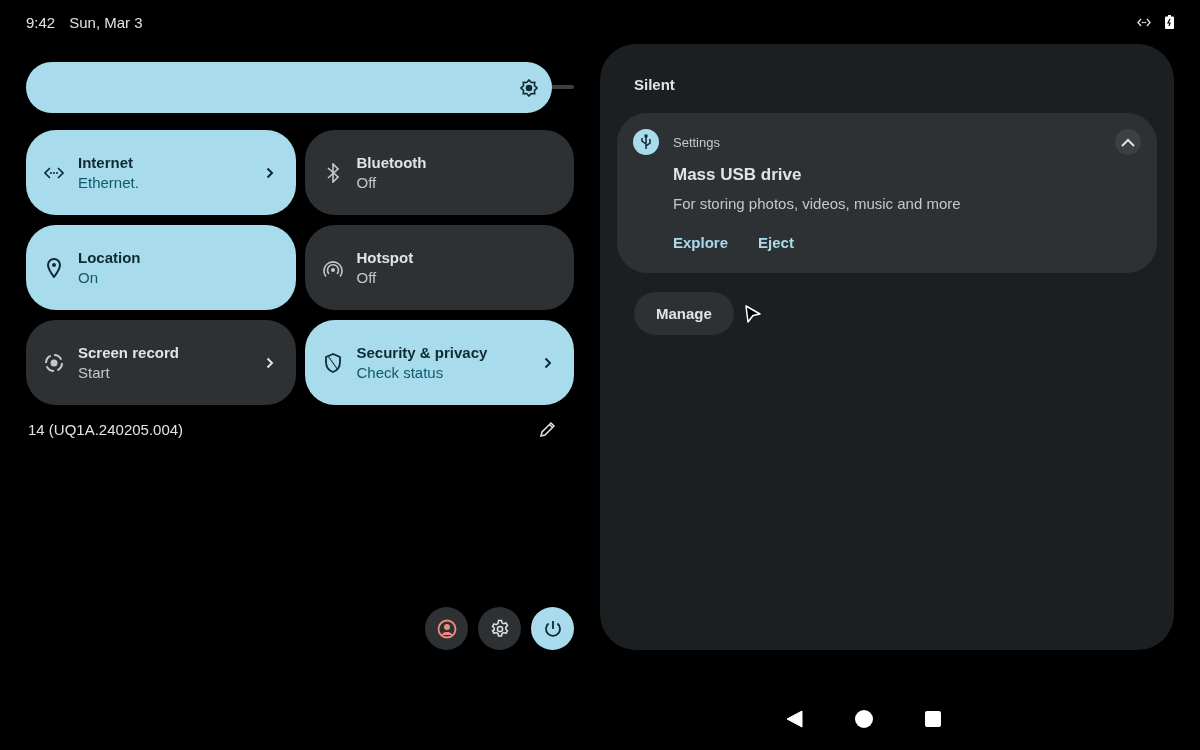 The width and height of the screenshot is (1200, 750). I want to click on settings-icon, so click(499, 628).